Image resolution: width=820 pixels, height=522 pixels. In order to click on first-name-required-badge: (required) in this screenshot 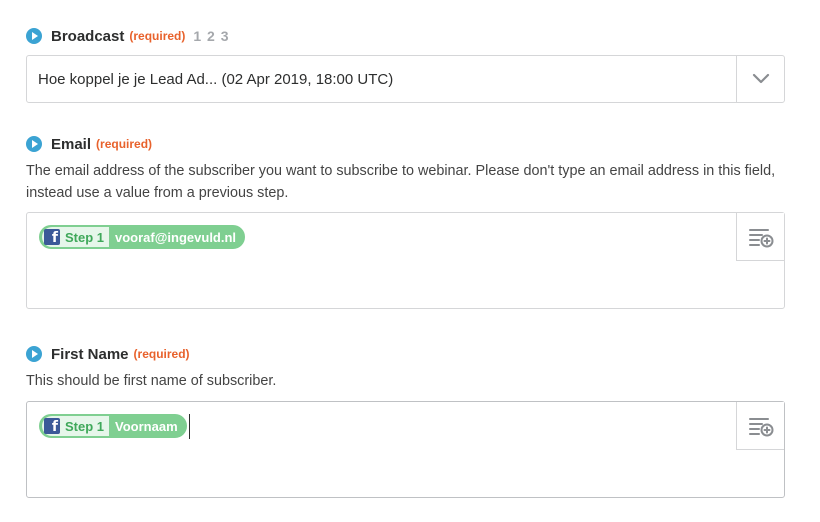, I will do `click(161, 354)`.